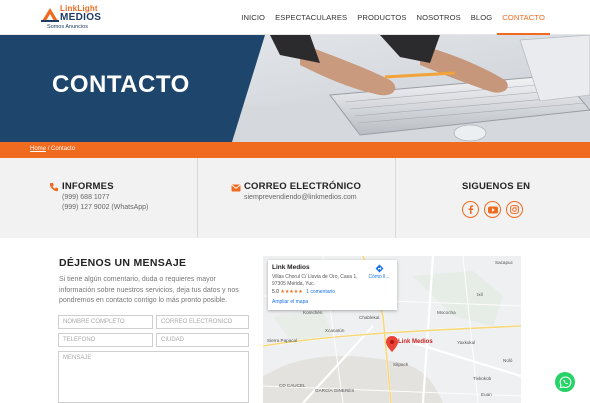  I want to click on map-place-label: CD CAUCEL, so click(292, 385).